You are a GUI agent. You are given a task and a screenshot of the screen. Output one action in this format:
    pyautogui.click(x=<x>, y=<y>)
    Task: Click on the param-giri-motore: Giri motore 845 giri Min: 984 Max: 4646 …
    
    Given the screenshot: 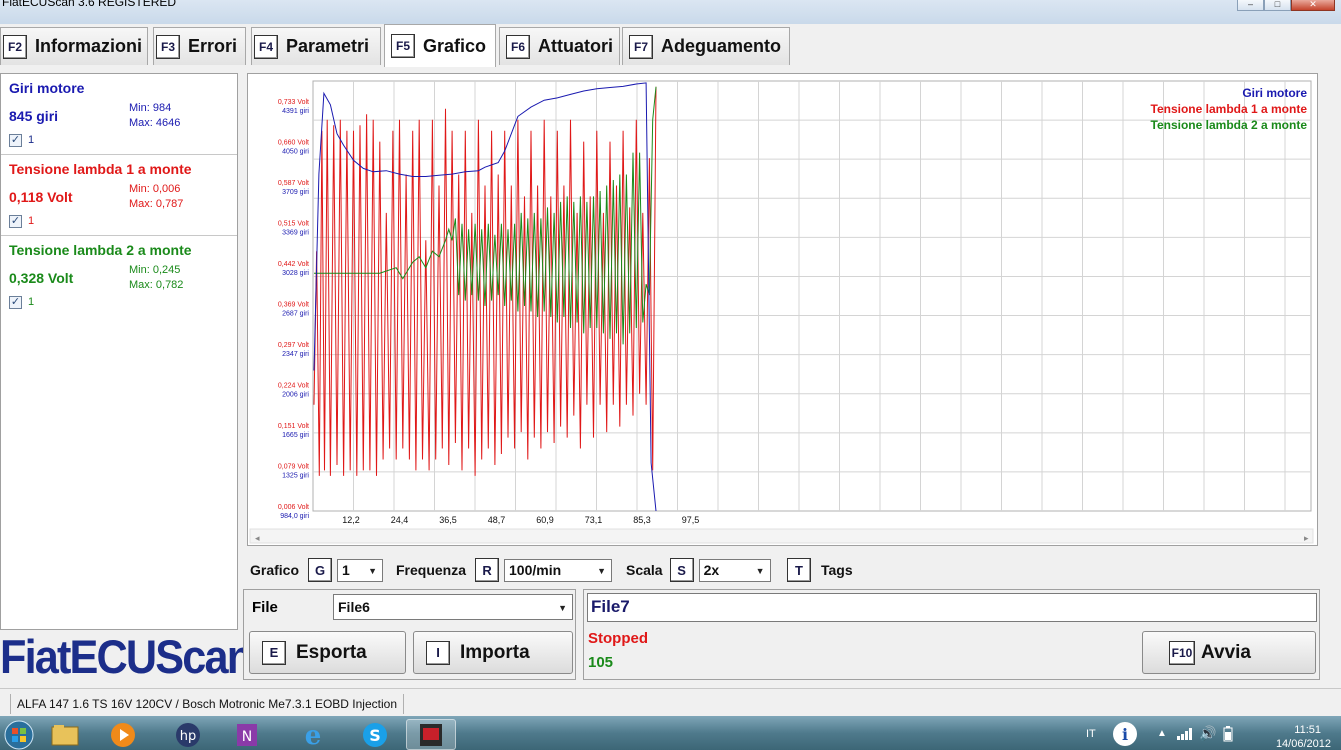 What is the action you would take?
    pyautogui.click(x=119, y=114)
    